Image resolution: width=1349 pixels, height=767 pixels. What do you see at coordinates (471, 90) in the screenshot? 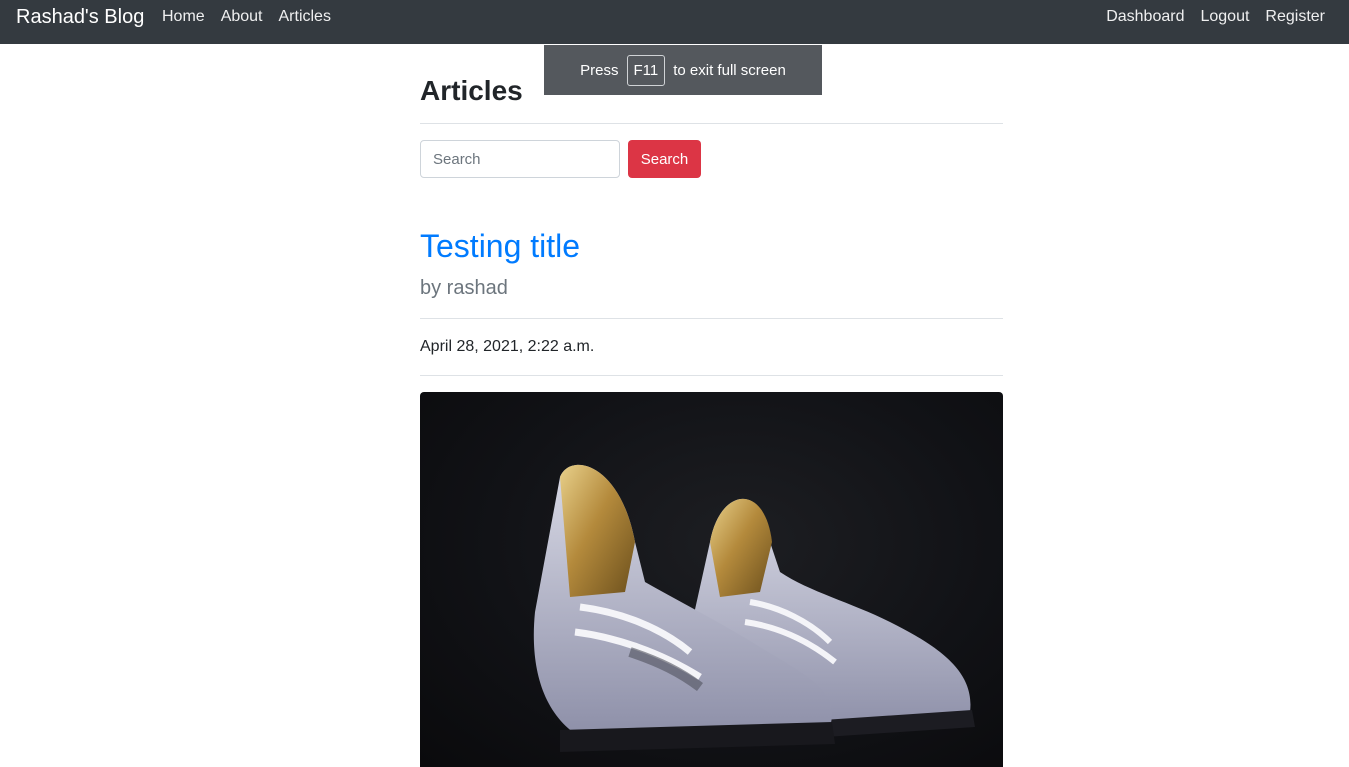
I see `page-title: Articles` at bounding box center [471, 90].